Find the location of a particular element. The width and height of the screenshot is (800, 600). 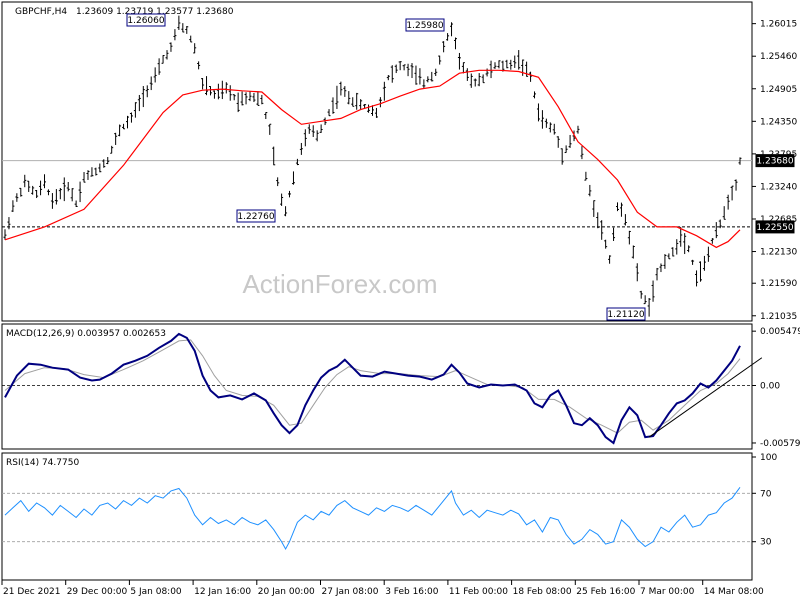

rsi-tick-label: 30 is located at coordinates (766, 543).